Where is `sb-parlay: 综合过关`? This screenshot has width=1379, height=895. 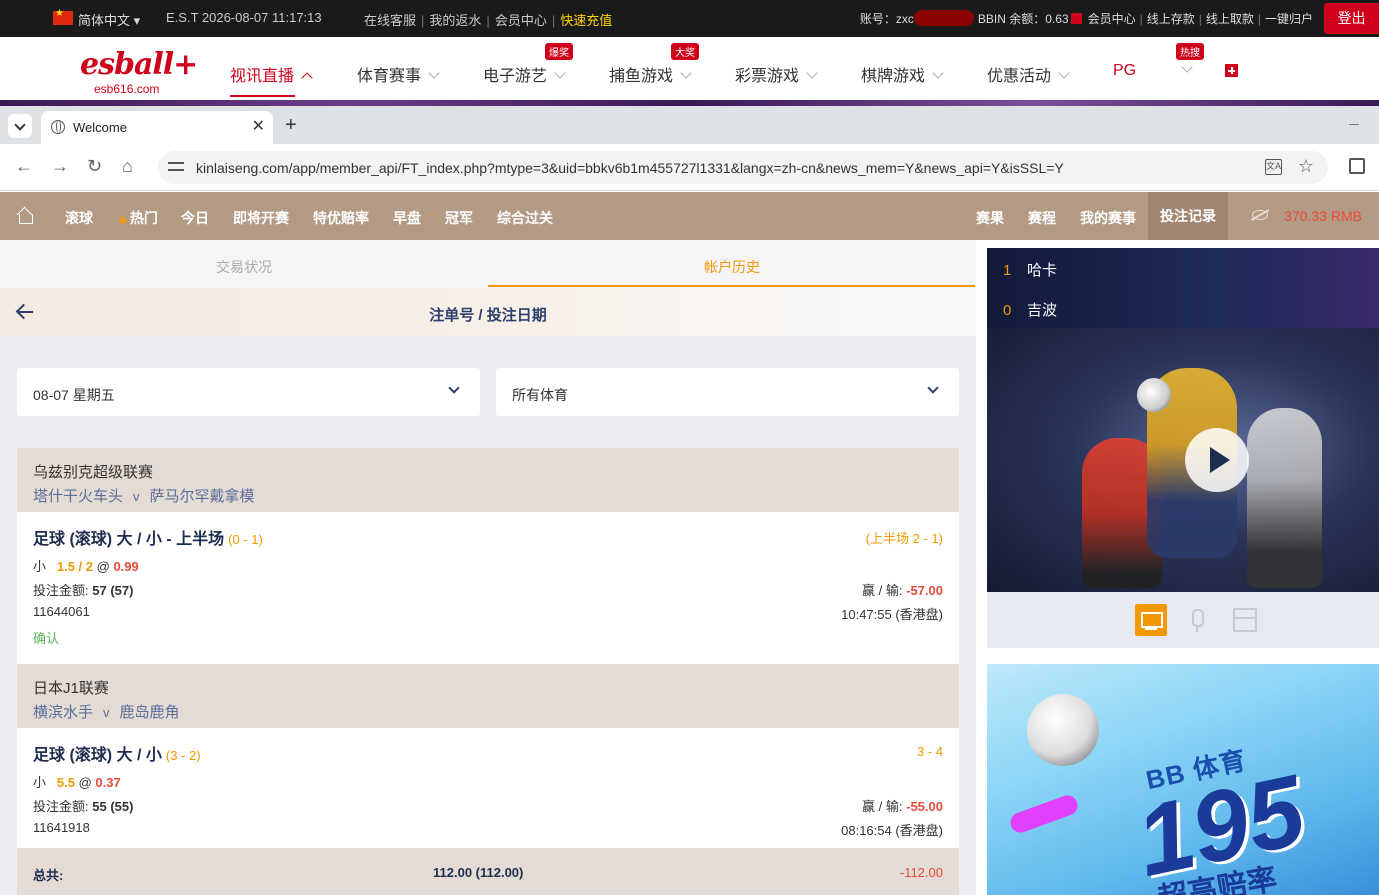 sb-parlay: 综合过关 is located at coordinates (525, 218).